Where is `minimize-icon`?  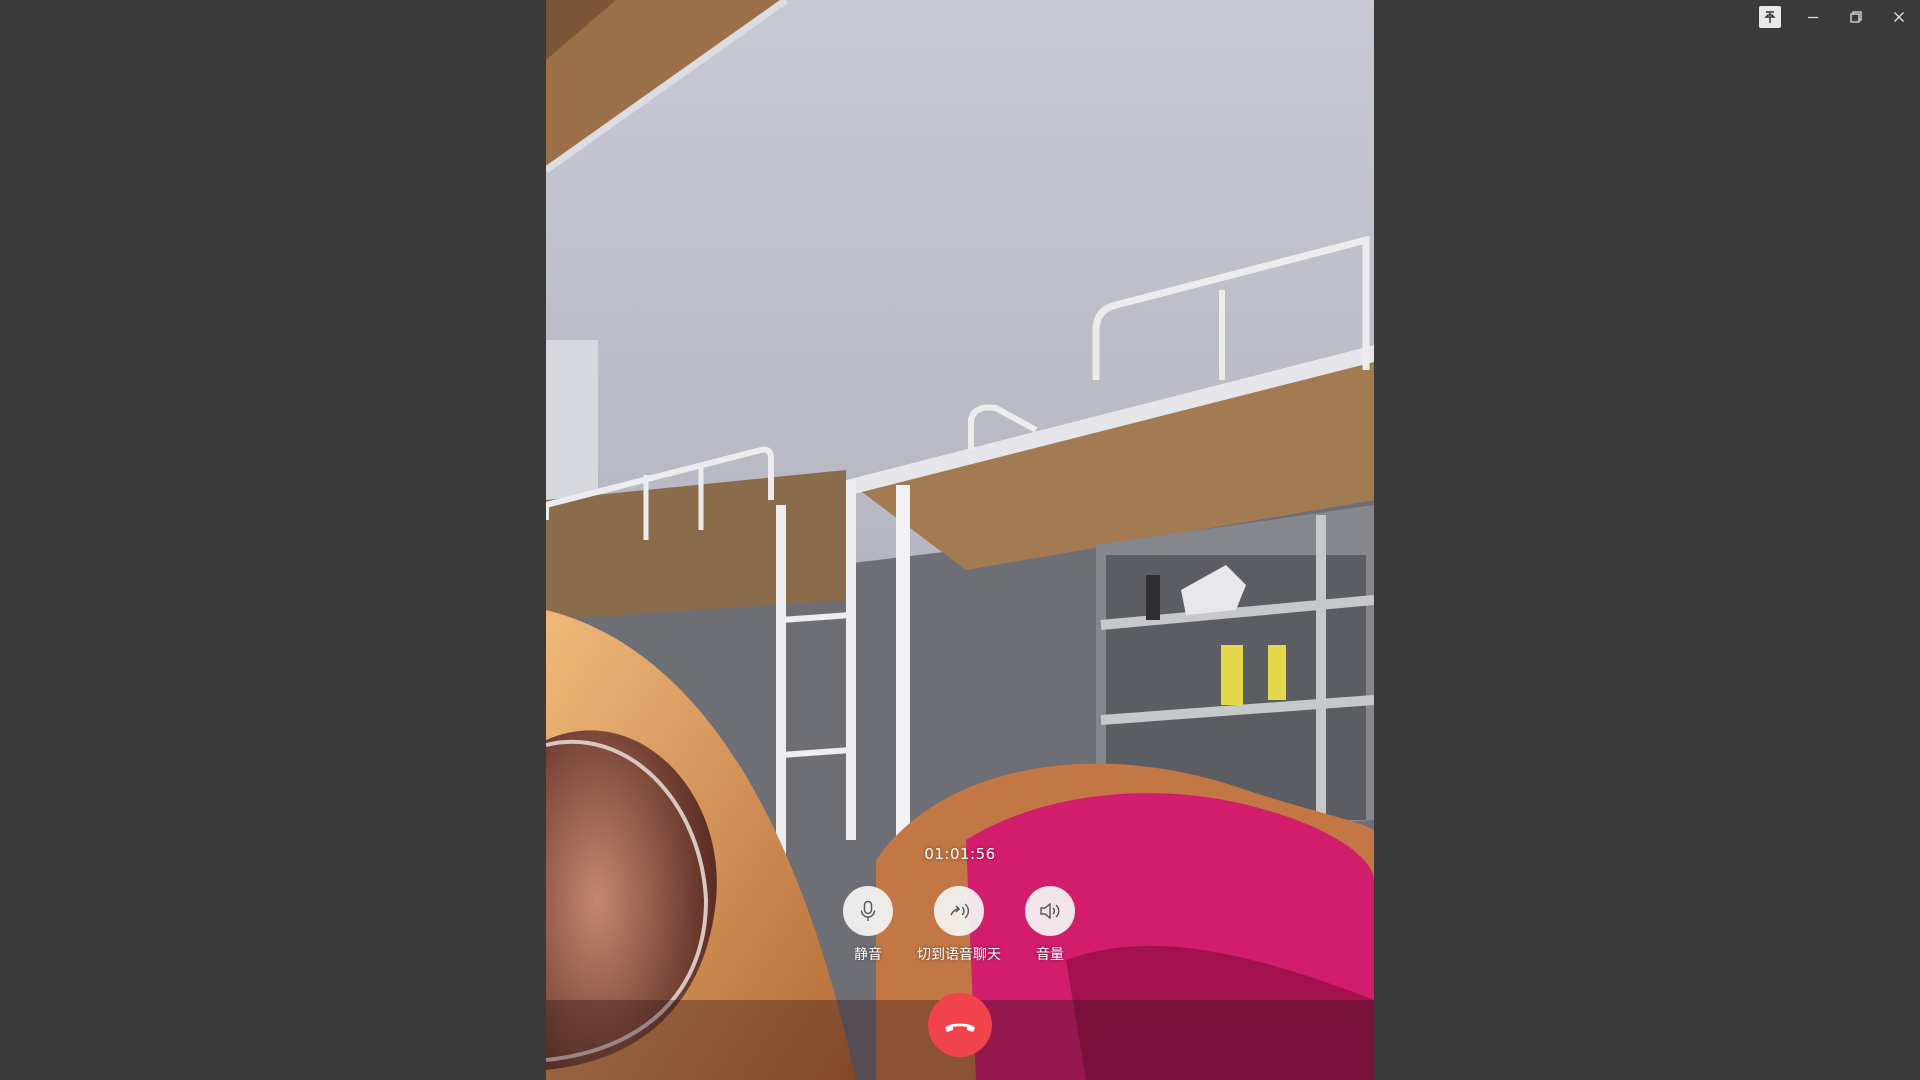 minimize-icon is located at coordinates (1812, 17).